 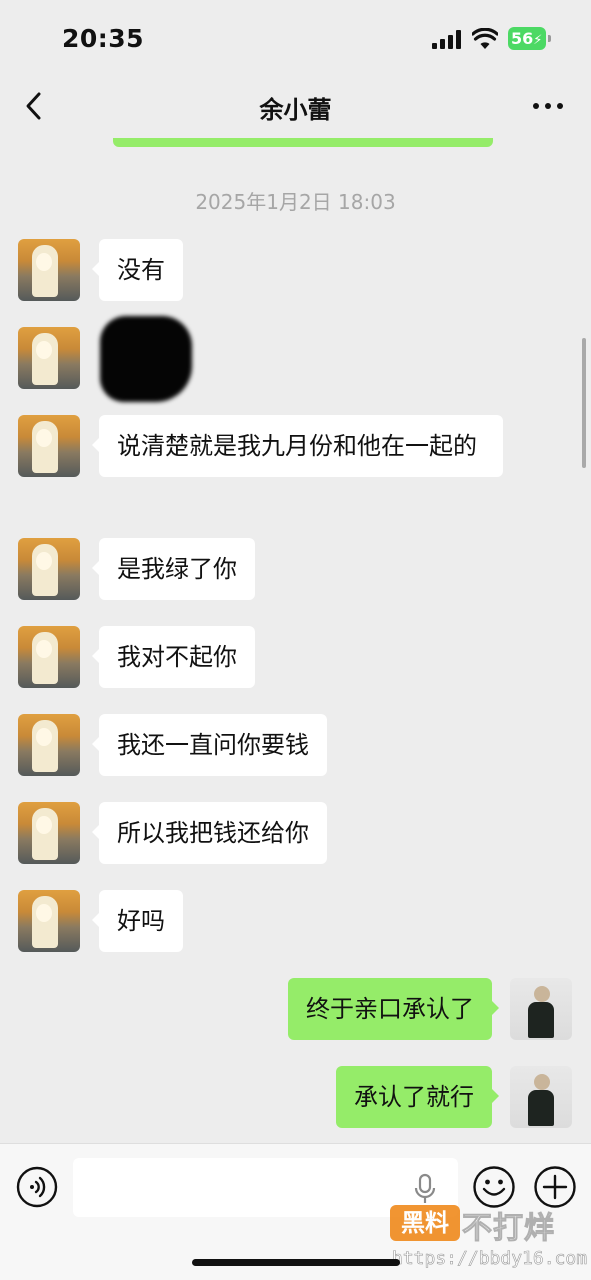 What do you see at coordinates (508, 1229) in the screenshot?
I see `watermark-text: 不打烊` at bounding box center [508, 1229].